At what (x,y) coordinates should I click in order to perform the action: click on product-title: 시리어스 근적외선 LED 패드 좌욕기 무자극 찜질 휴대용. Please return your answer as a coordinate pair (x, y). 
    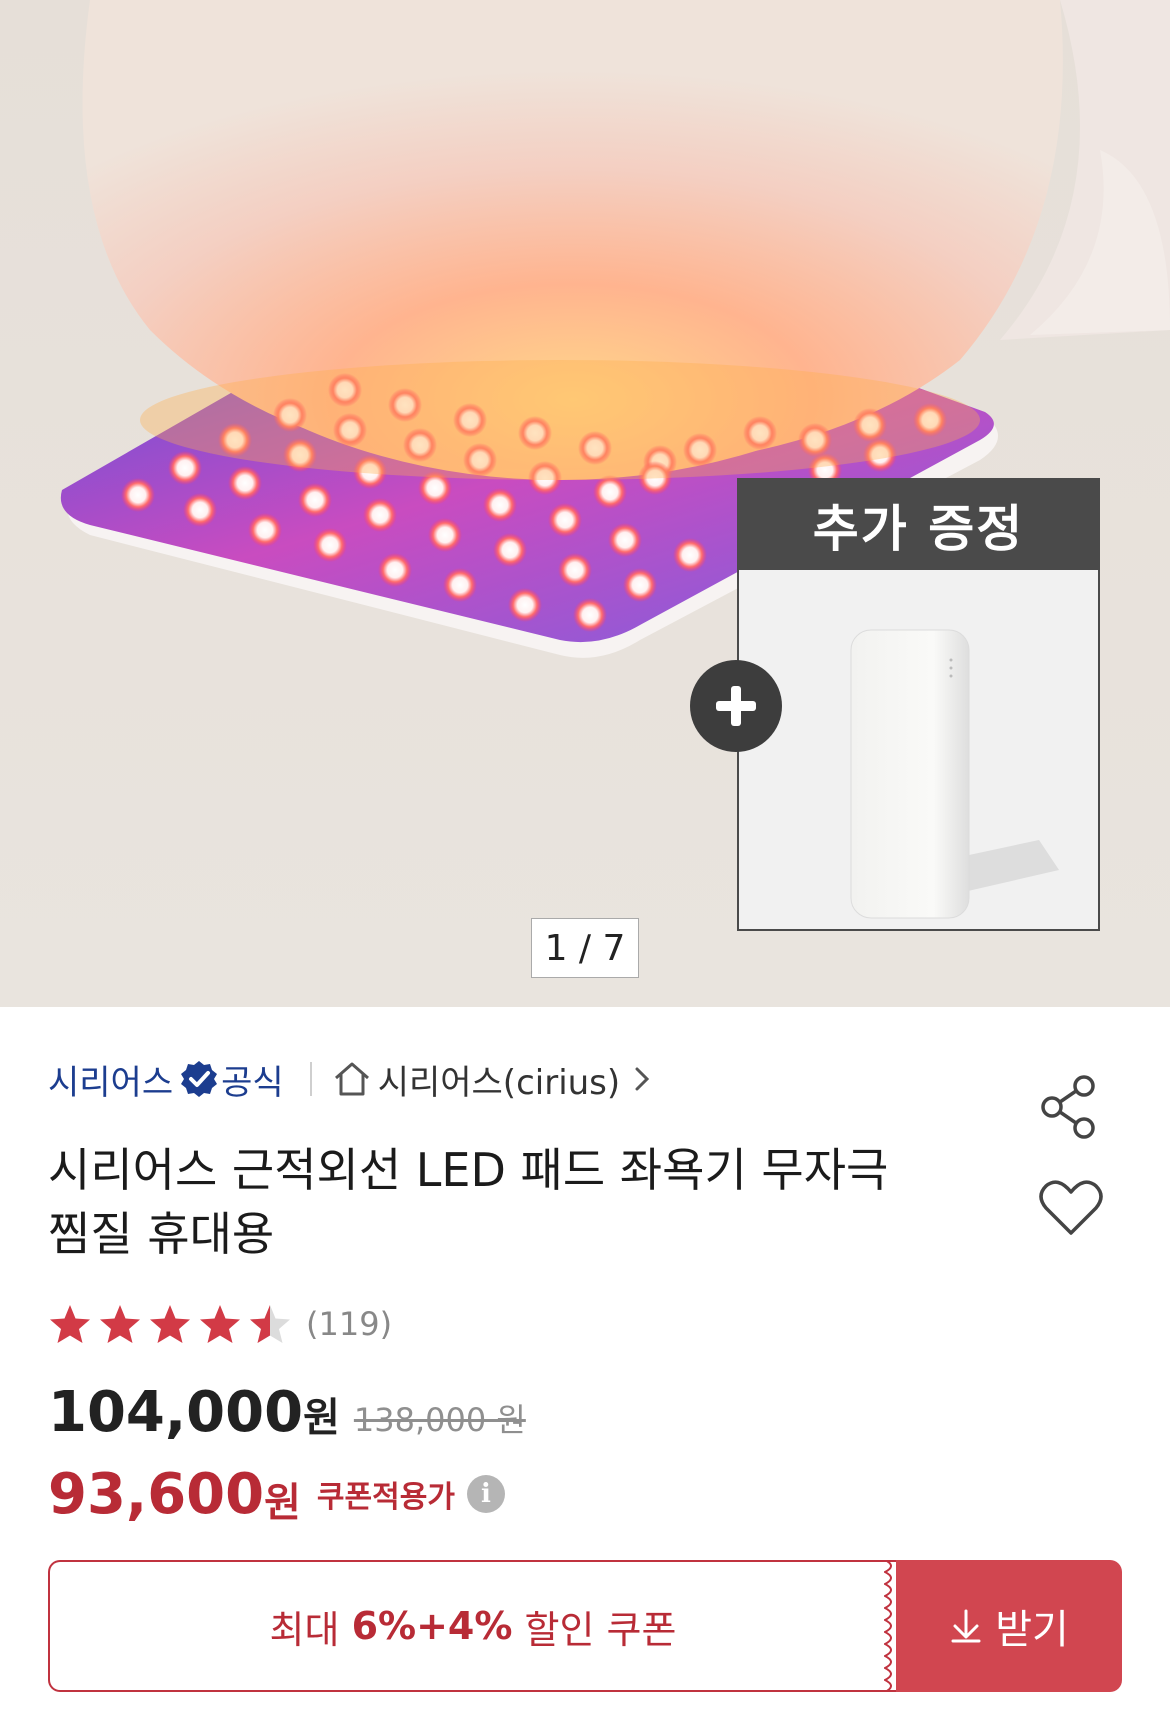
    Looking at the image, I should click on (498, 1202).